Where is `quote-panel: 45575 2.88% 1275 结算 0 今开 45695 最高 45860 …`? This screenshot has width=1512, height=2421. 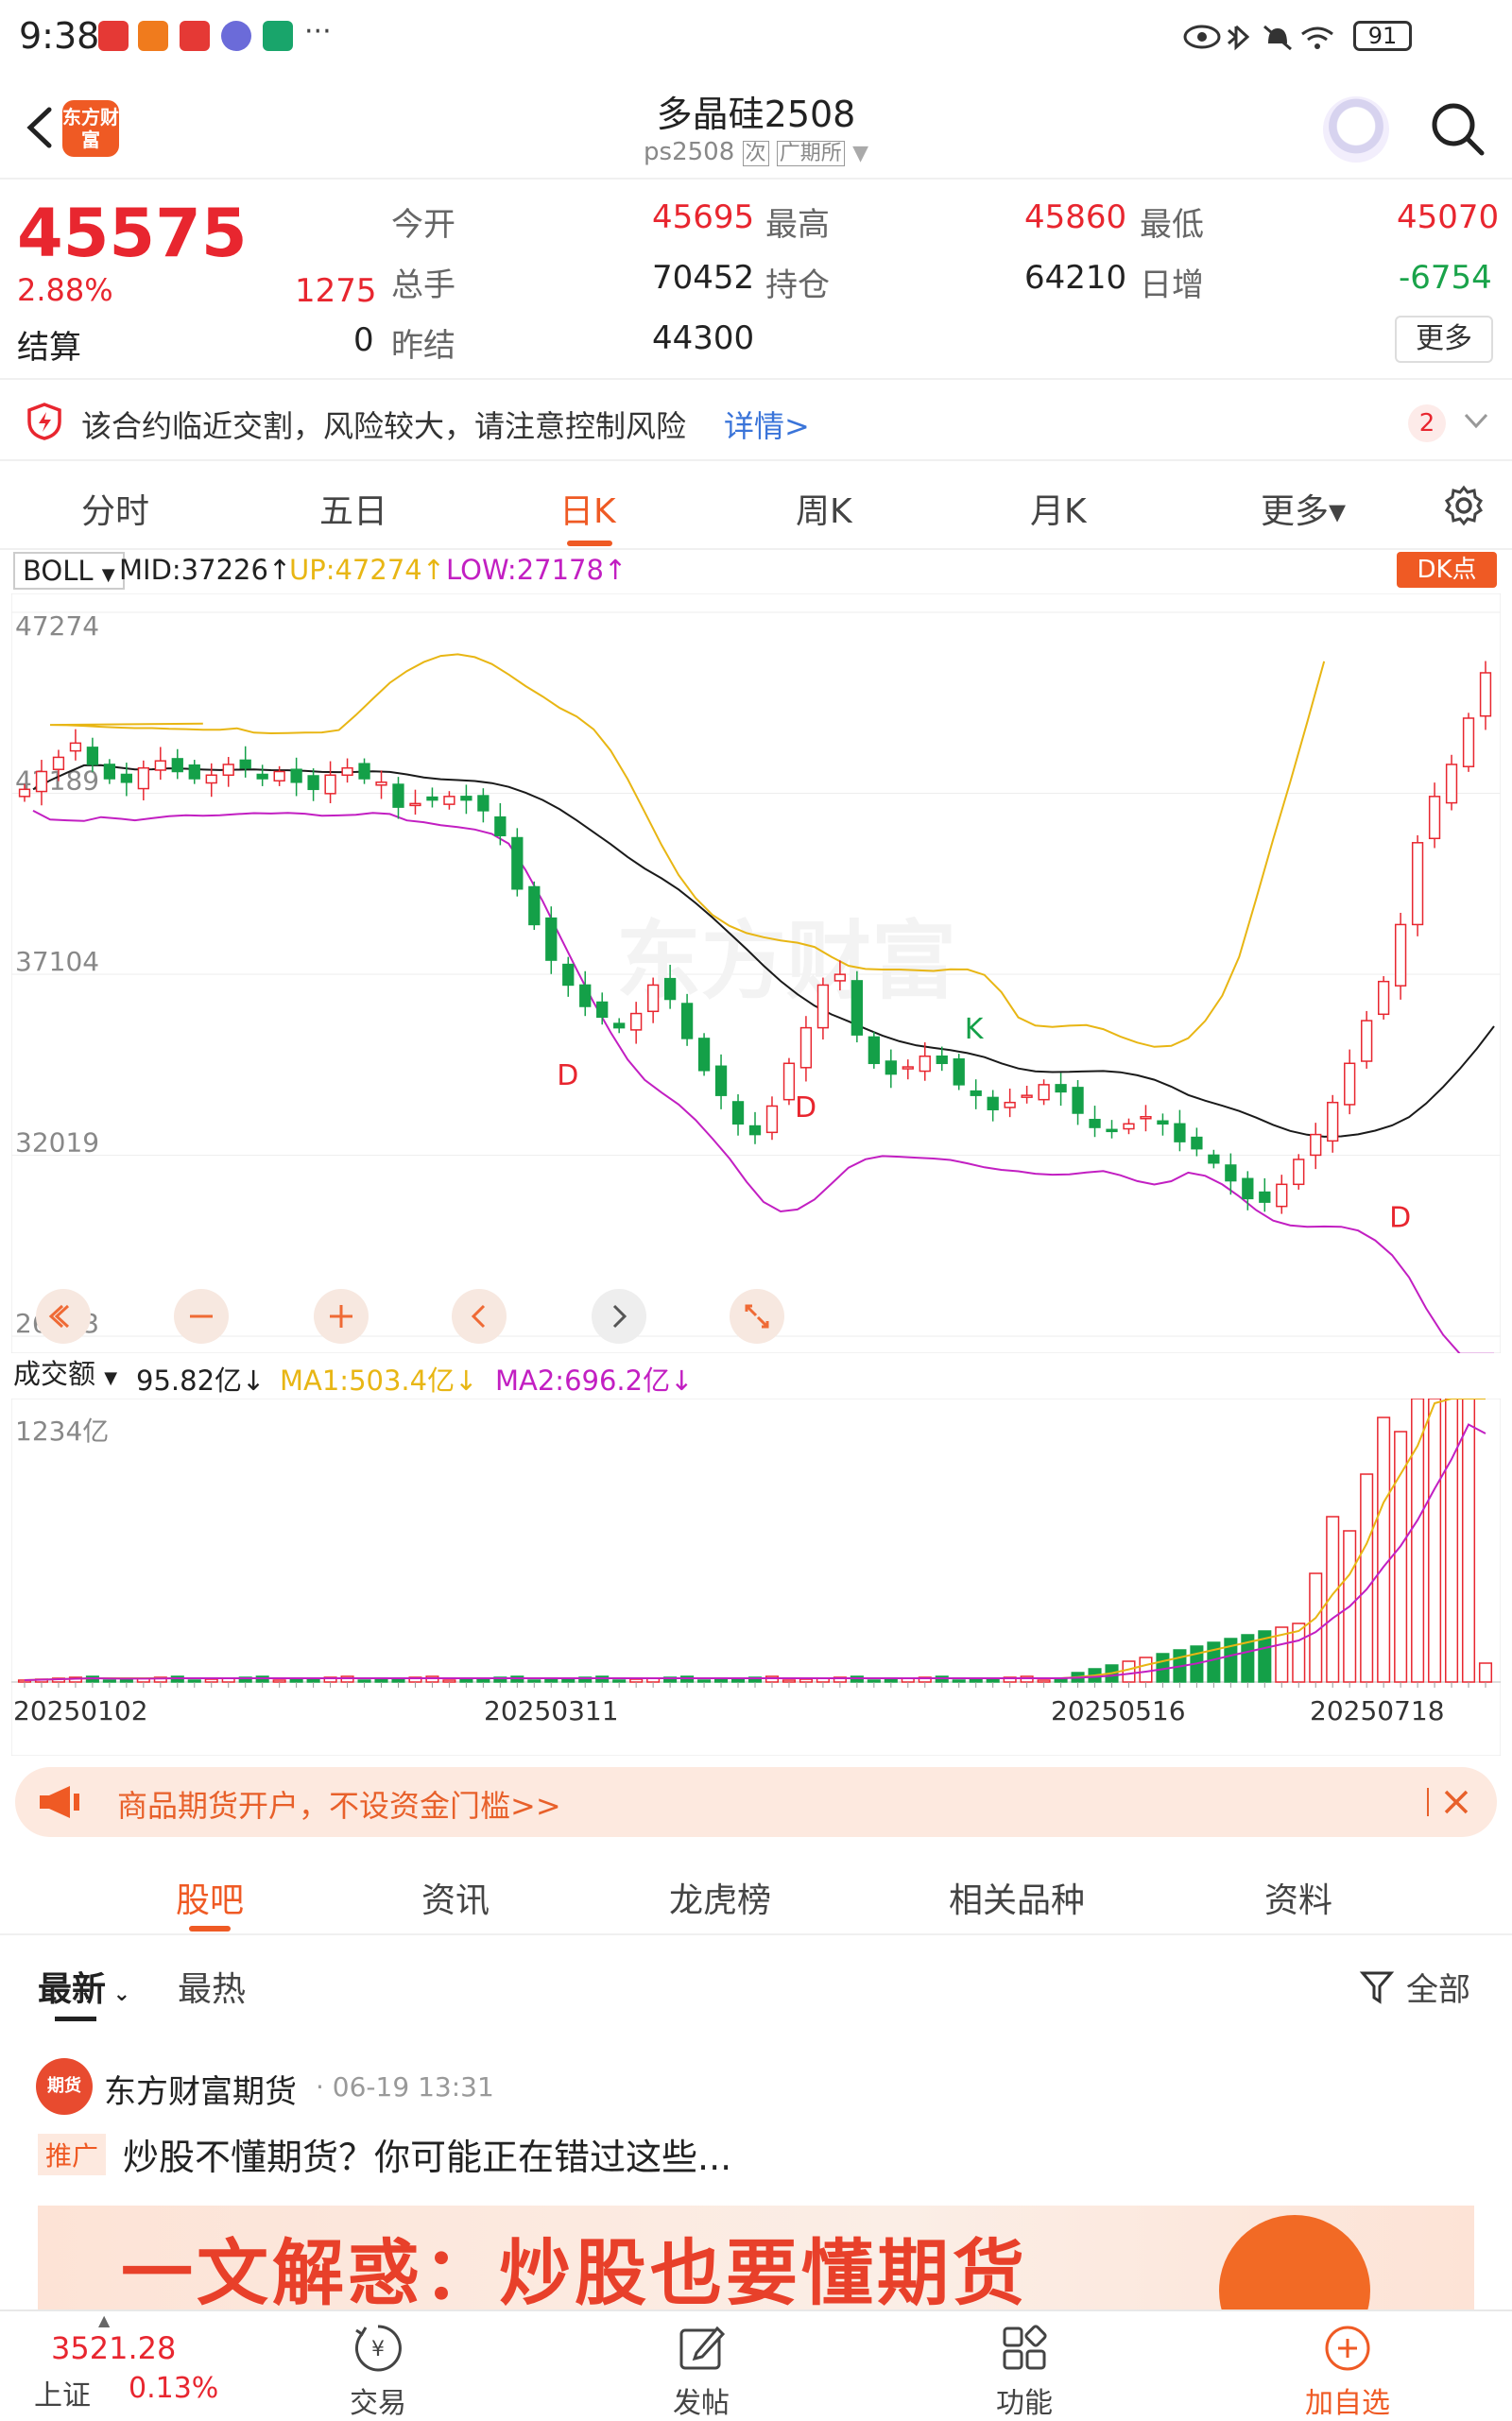
quote-panel: 45575 2.88% 1275 结算 0 今开 45695 最高 45860 … is located at coordinates (756, 280).